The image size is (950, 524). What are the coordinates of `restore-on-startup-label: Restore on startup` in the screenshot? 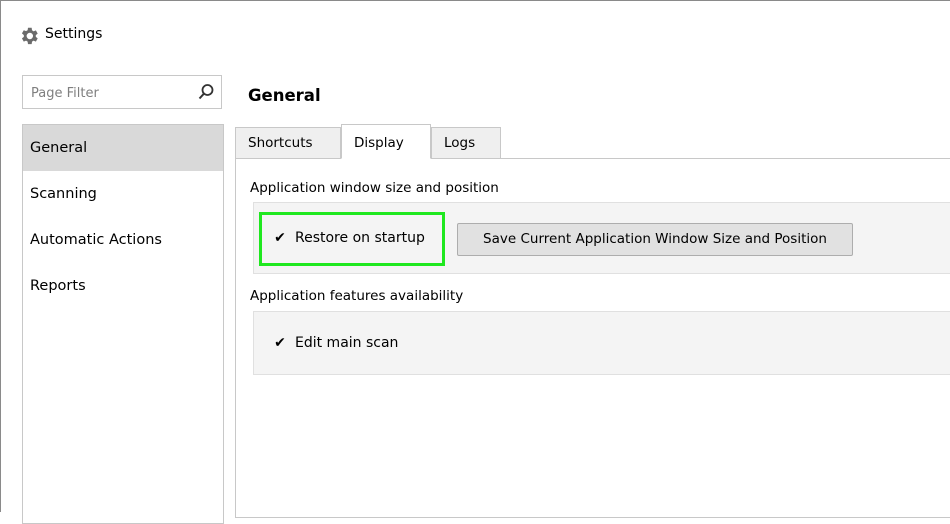 It's located at (360, 238).